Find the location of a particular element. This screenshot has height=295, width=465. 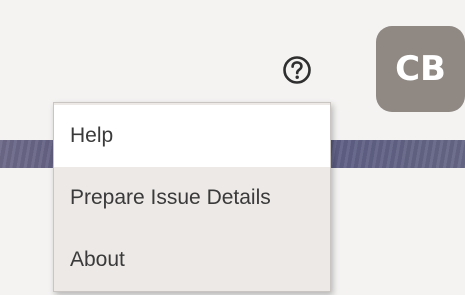

menu-item-help: Help is located at coordinates (192, 136).